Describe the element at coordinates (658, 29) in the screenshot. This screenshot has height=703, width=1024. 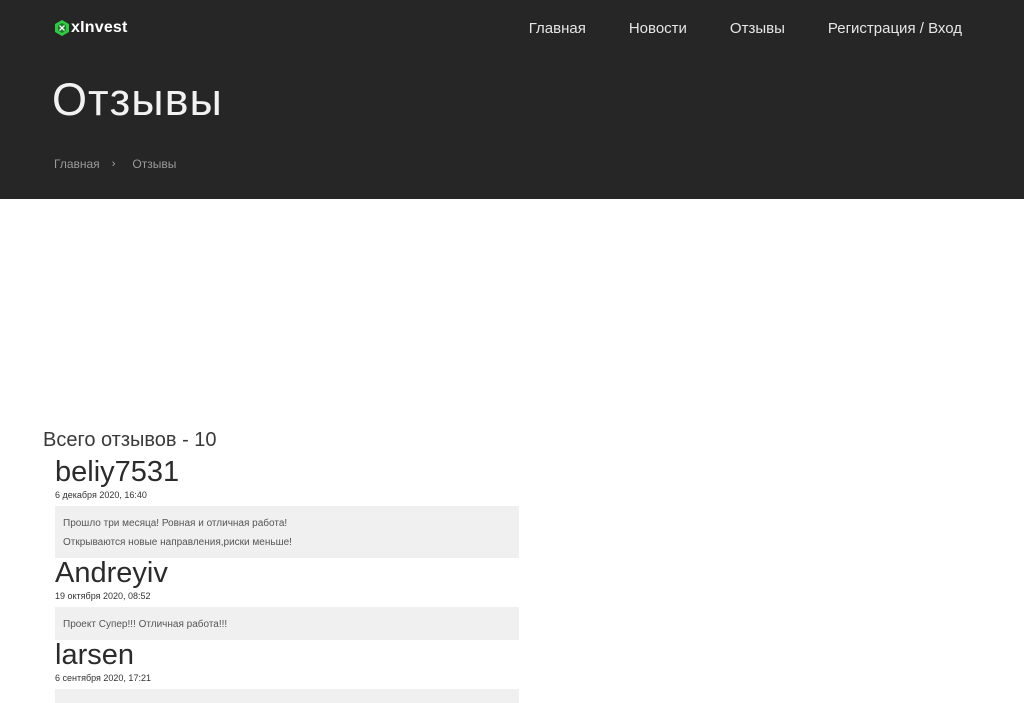
I see `nav-news-link: Новости` at that location.